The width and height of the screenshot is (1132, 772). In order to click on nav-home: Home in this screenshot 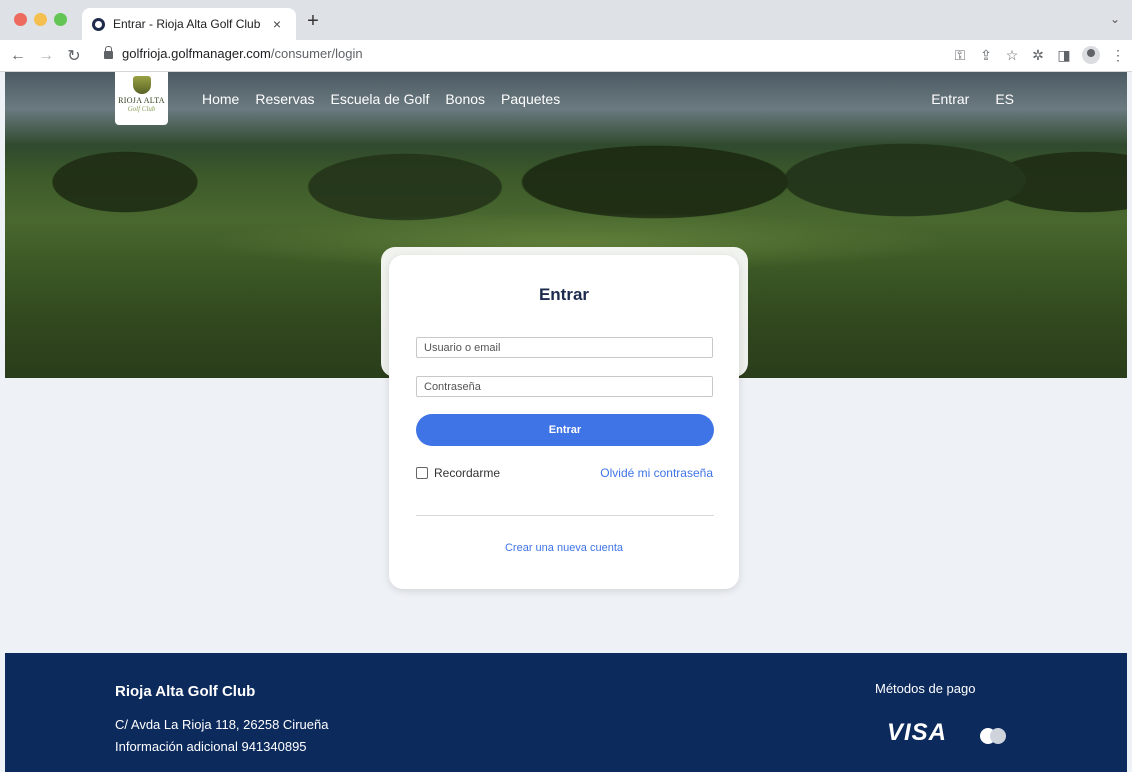, I will do `click(220, 99)`.